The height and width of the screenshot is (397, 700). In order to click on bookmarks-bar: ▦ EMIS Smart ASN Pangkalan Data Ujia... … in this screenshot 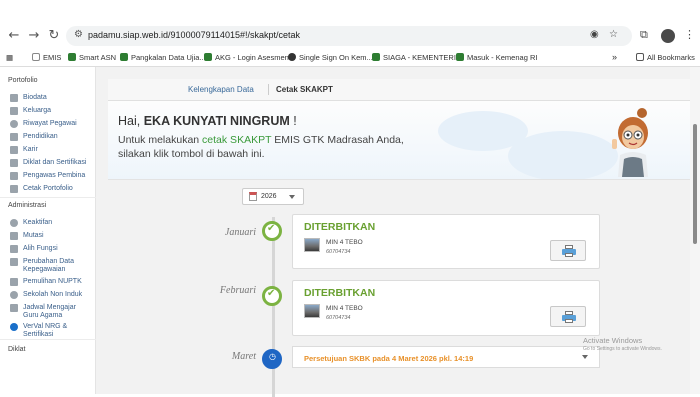, I will do `click(350, 57)`.